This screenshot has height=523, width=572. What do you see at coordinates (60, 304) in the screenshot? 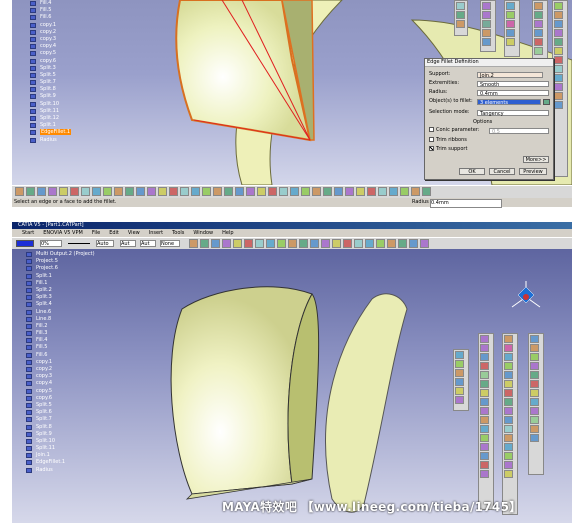
I see `tree-item: Split.4` at bounding box center [60, 304].